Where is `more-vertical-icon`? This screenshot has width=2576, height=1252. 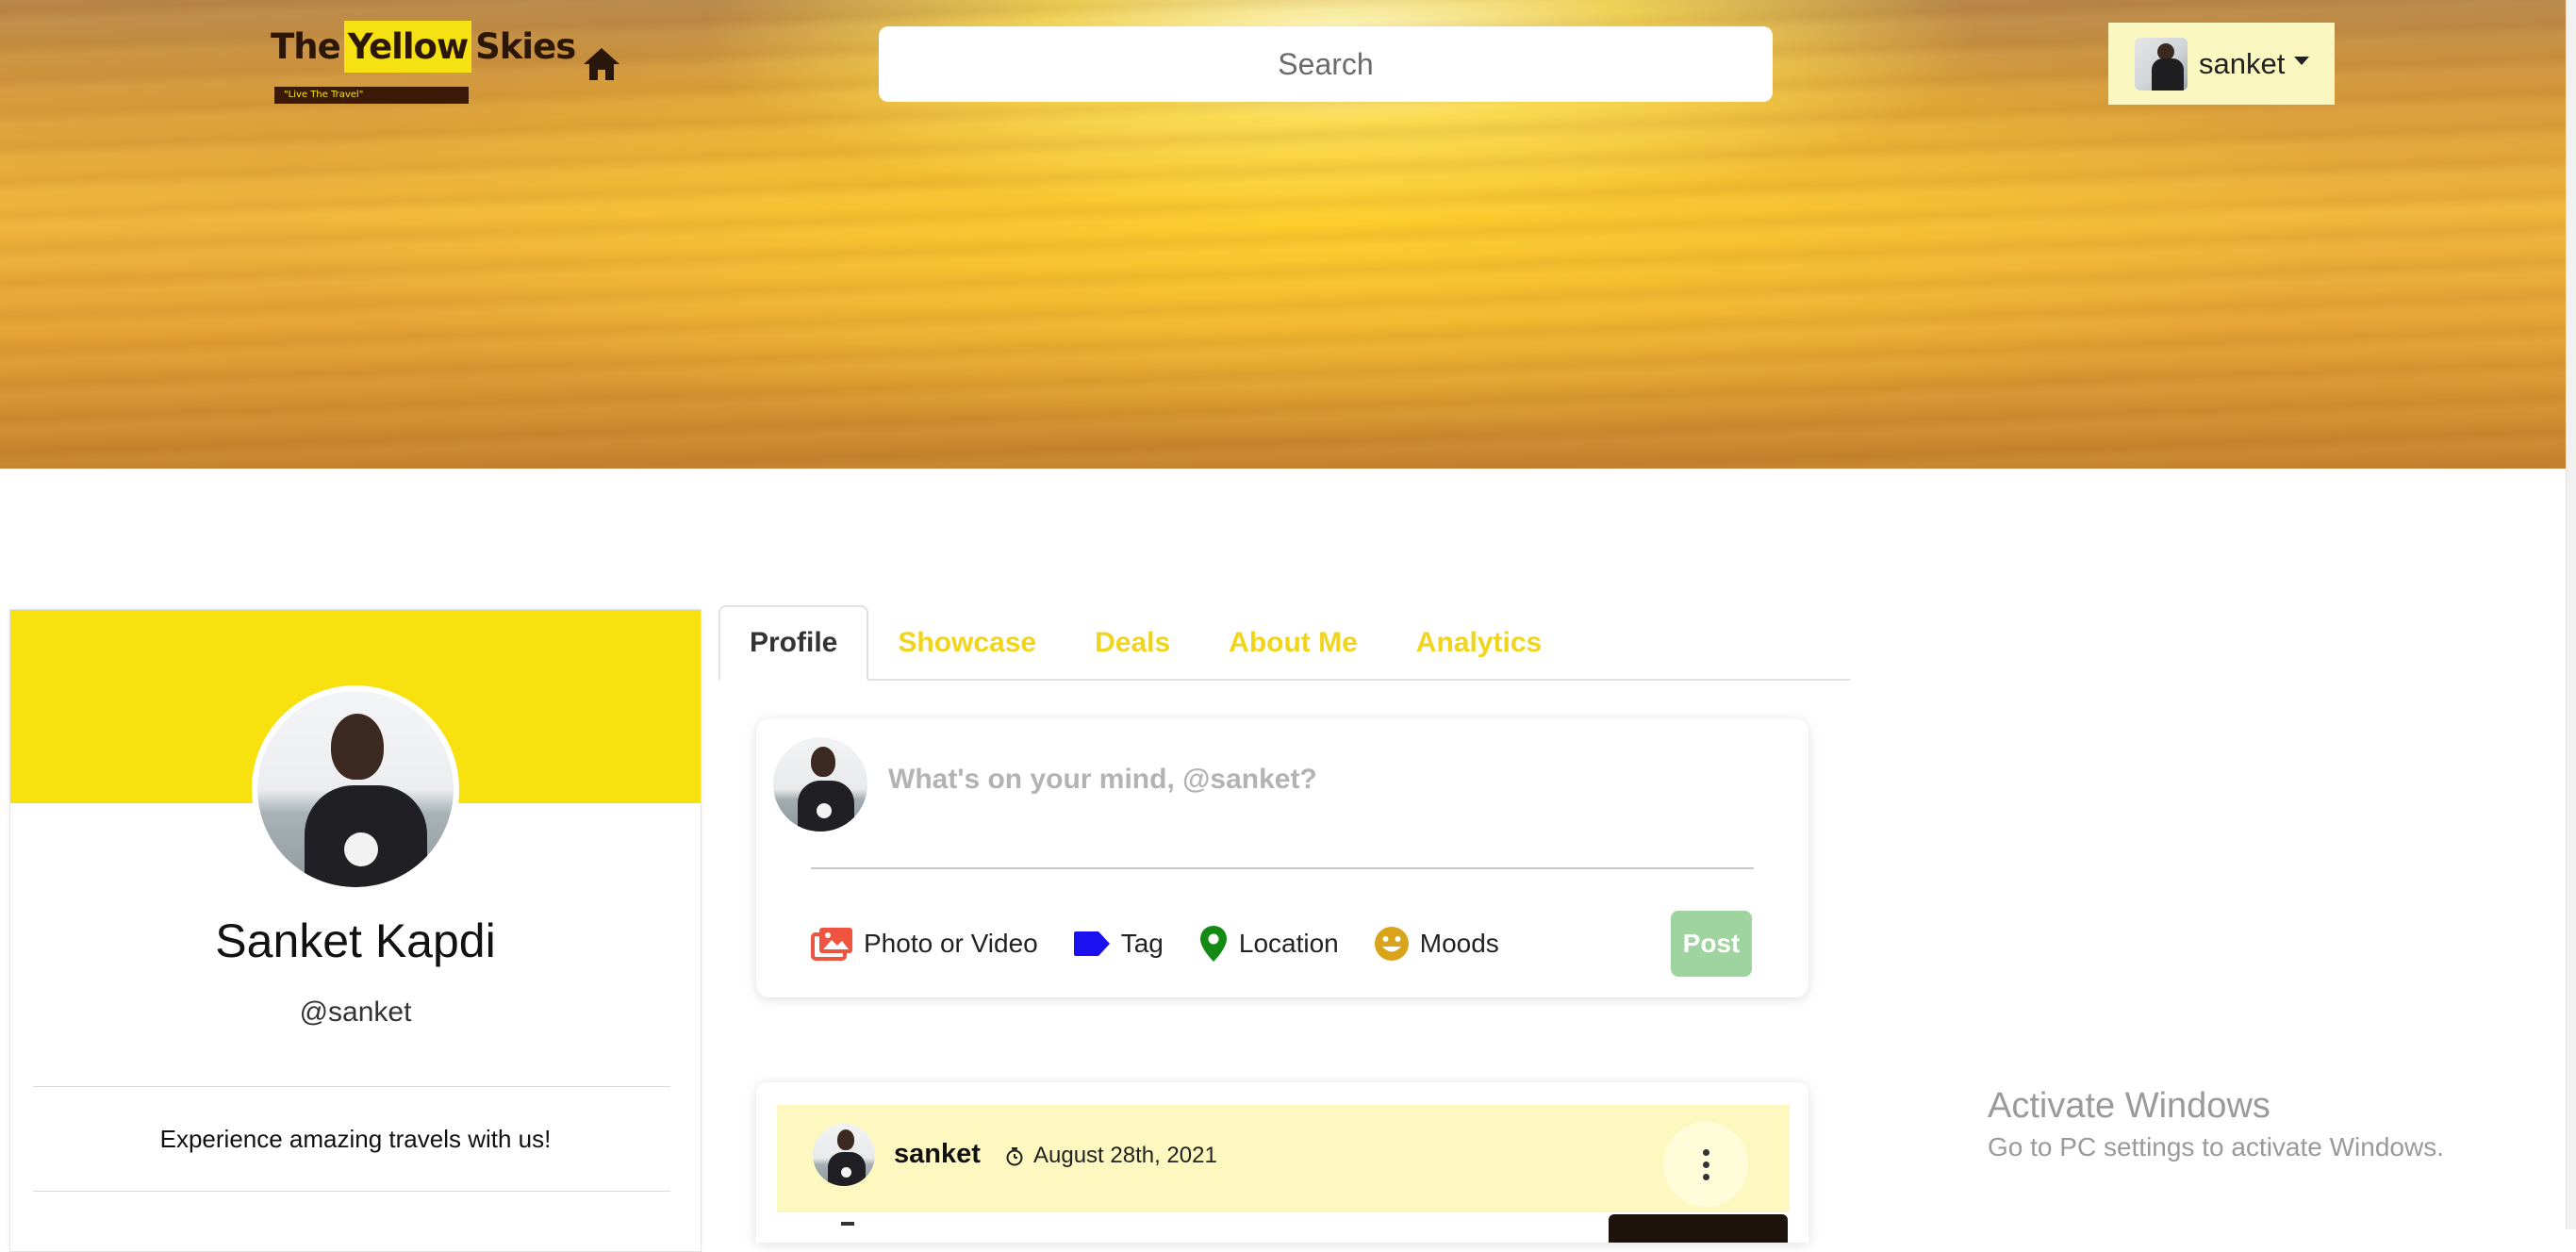 more-vertical-icon is located at coordinates (1705, 1164).